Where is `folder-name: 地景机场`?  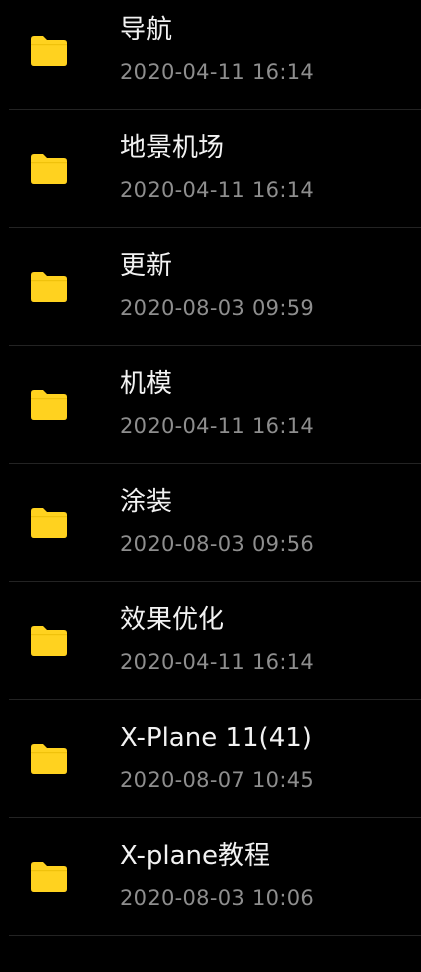
folder-name: 地景机场 is located at coordinates (172, 148).